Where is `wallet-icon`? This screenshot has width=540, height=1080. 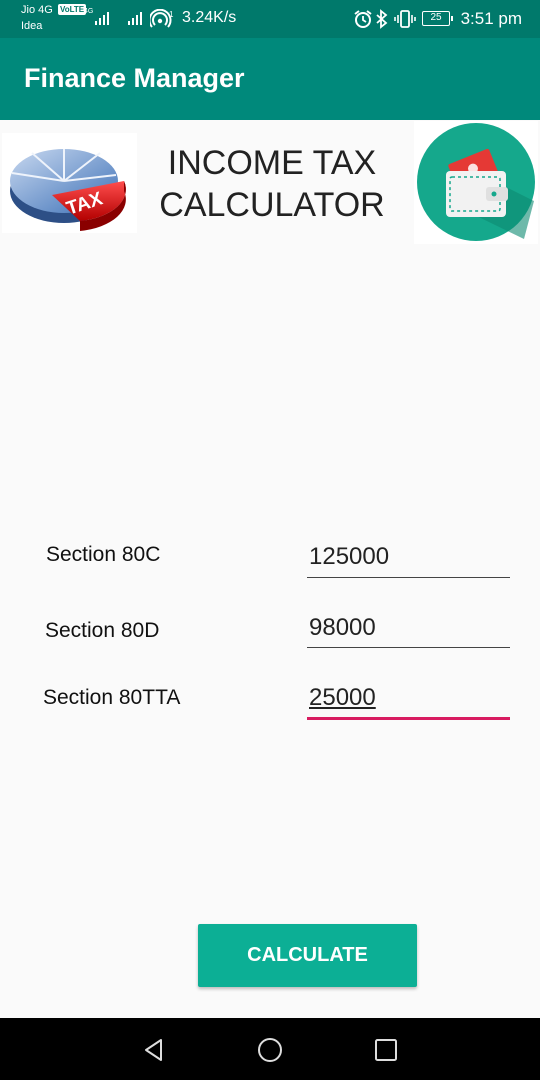
wallet-icon is located at coordinates (476, 182).